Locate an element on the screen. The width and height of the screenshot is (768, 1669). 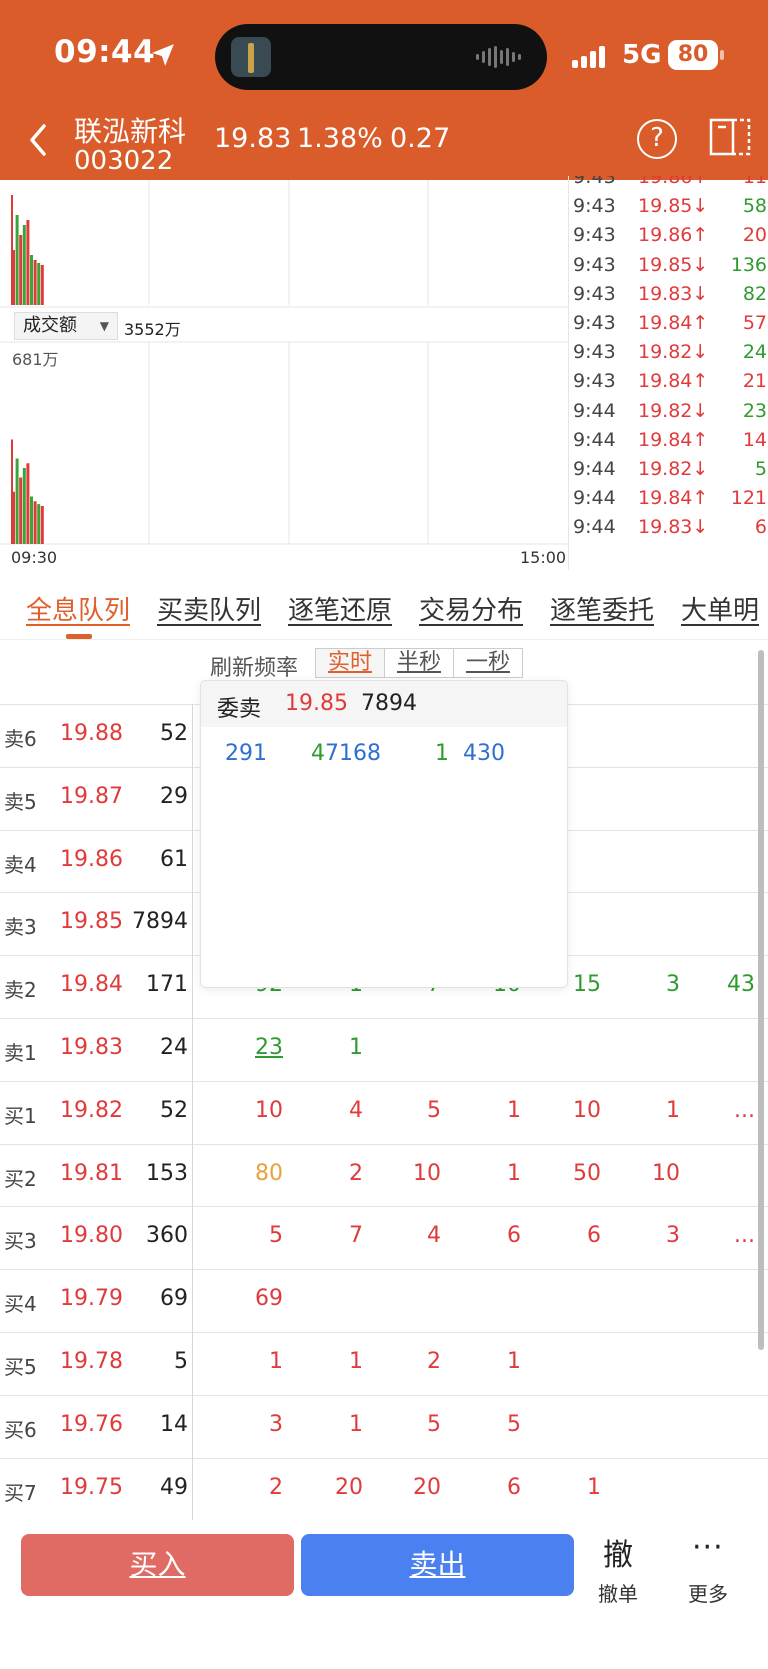
volume-type-dropdown: 成交额 ▼ is located at coordinates (66, 326).